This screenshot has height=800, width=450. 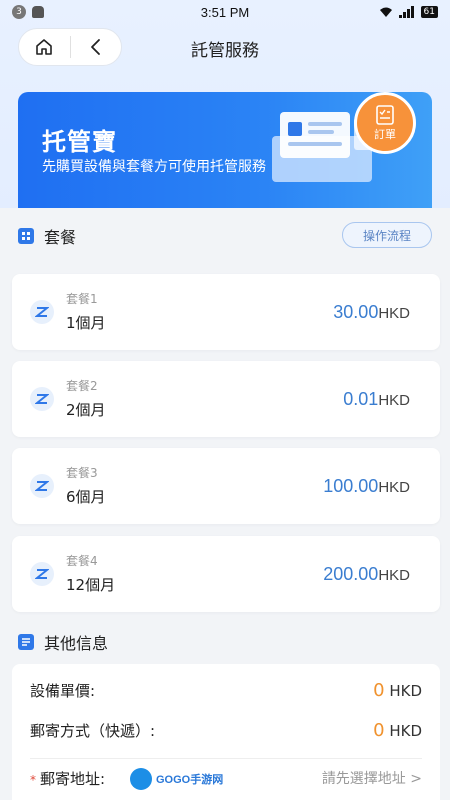 I want to click on other-section-header: 其他信息, so click(x=63, y=642).